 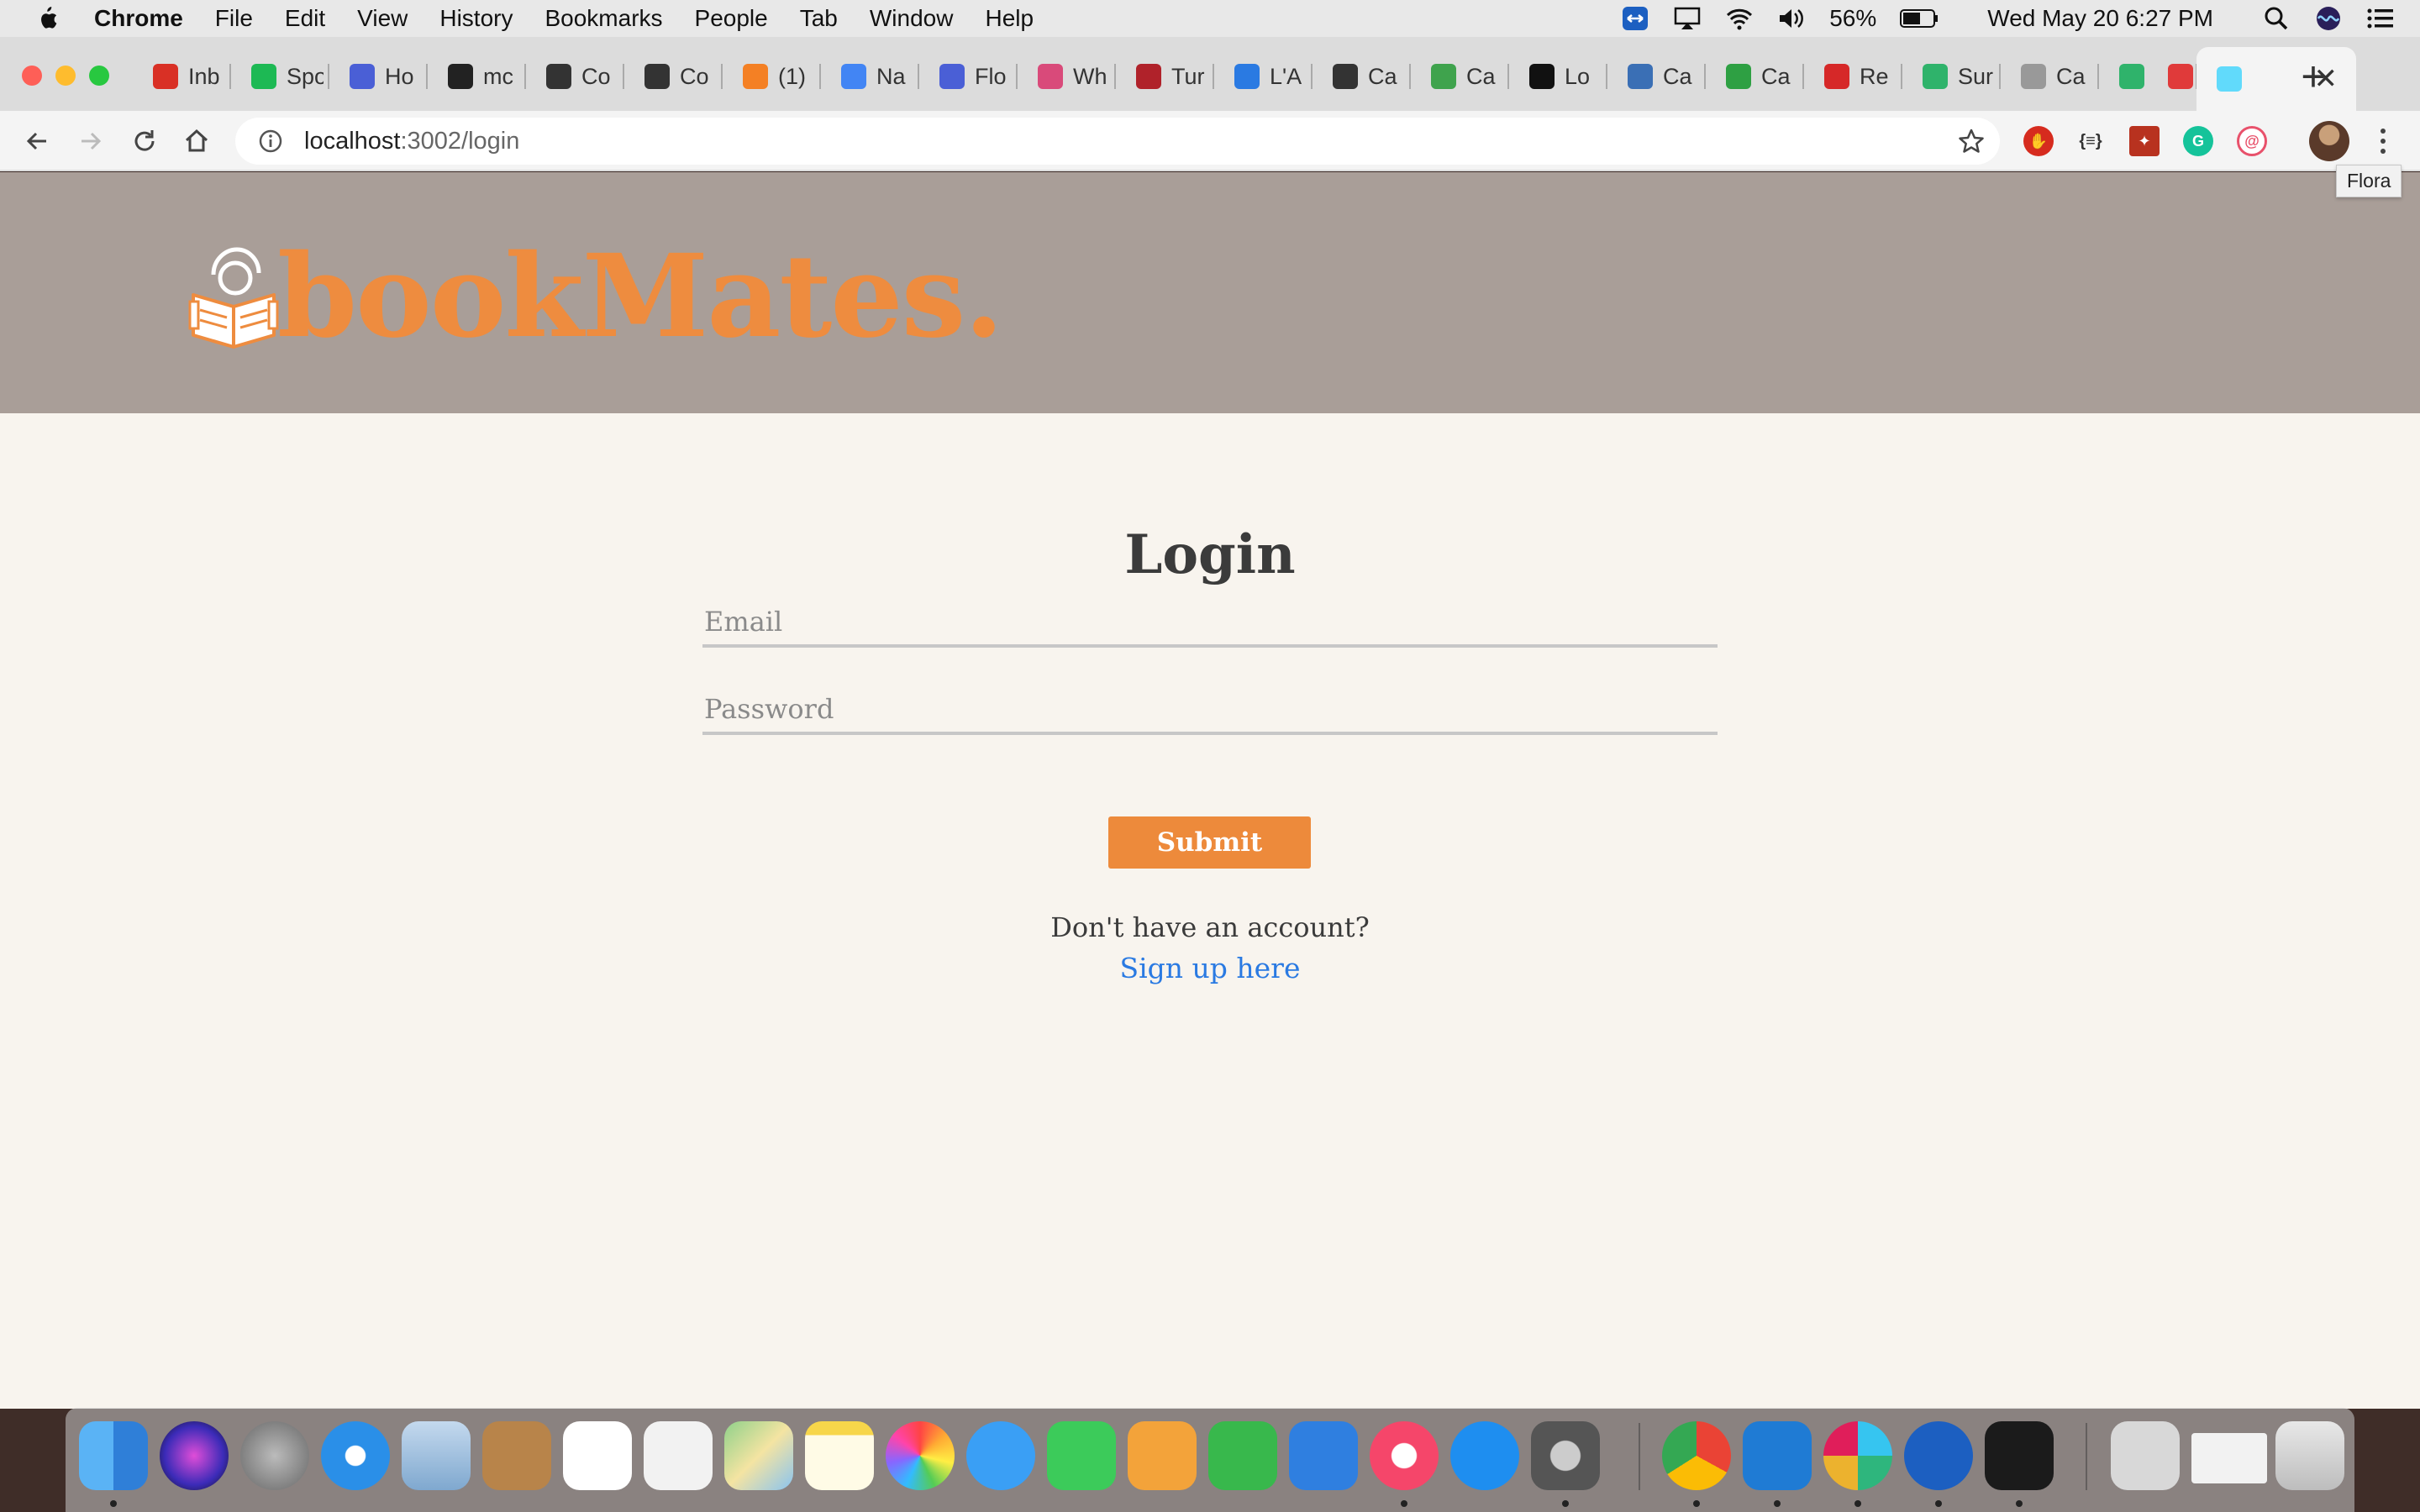 What do you see at coordinates (2090, 141) in the screenshot?
I see `json-viewer-extension-icon: {≡}` at bounding box center [2090, 141].